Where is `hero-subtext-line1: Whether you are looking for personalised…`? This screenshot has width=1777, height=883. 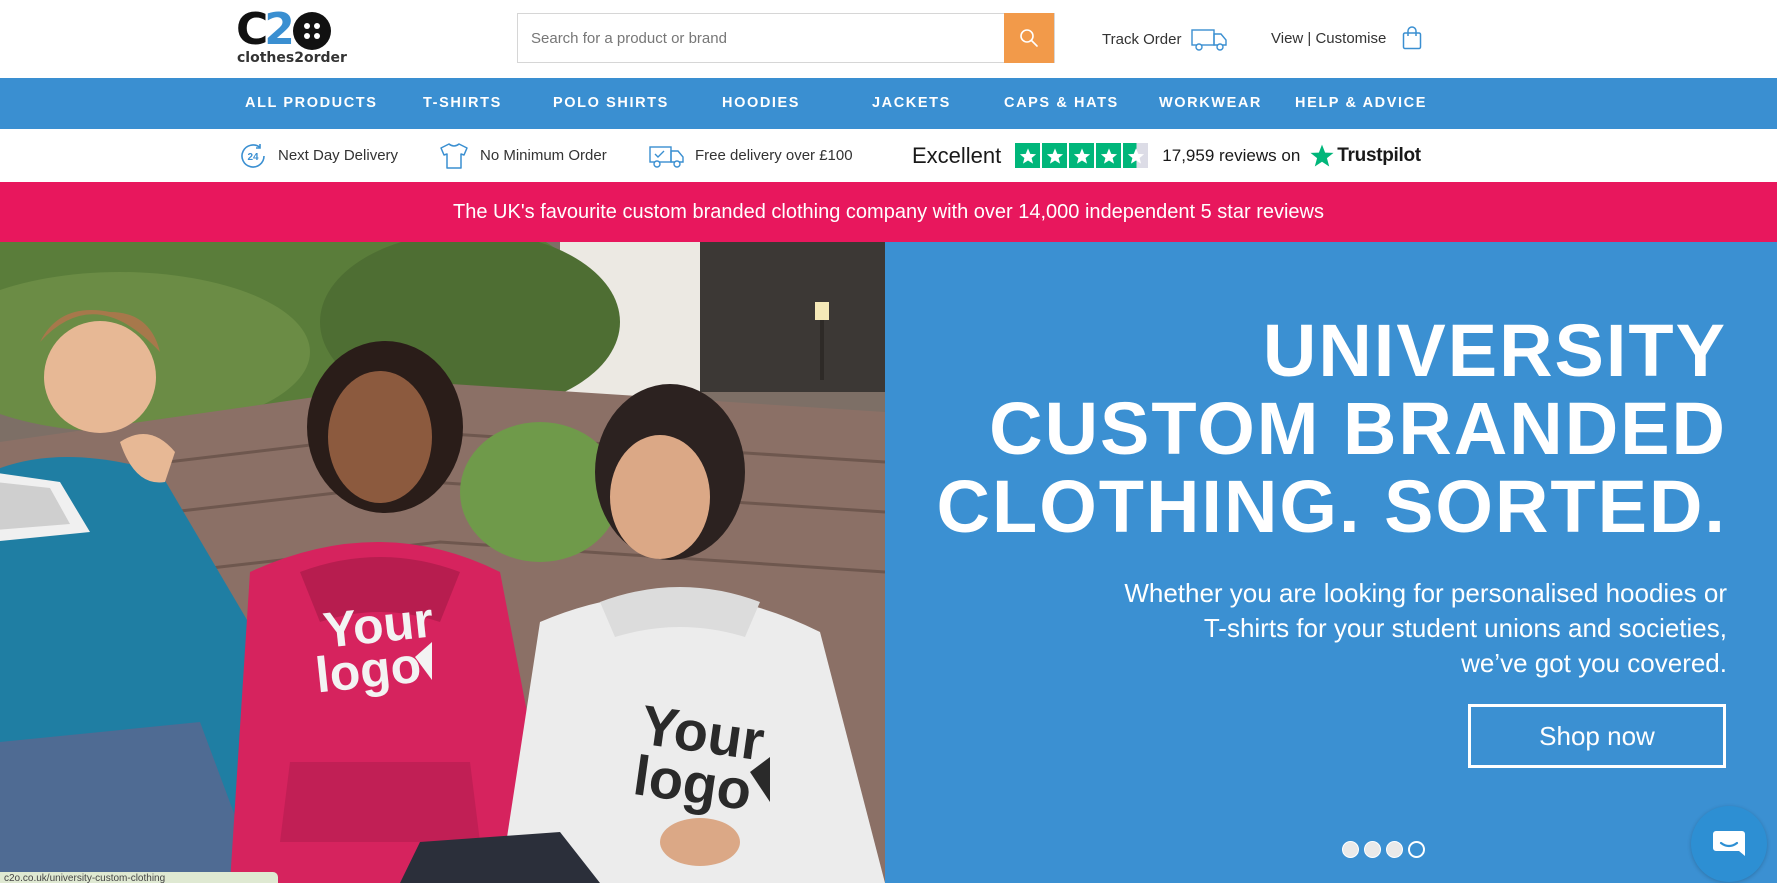
hero-subtext-line1: Whether you are looking for personalised… is located at coordinates (1425, 593).